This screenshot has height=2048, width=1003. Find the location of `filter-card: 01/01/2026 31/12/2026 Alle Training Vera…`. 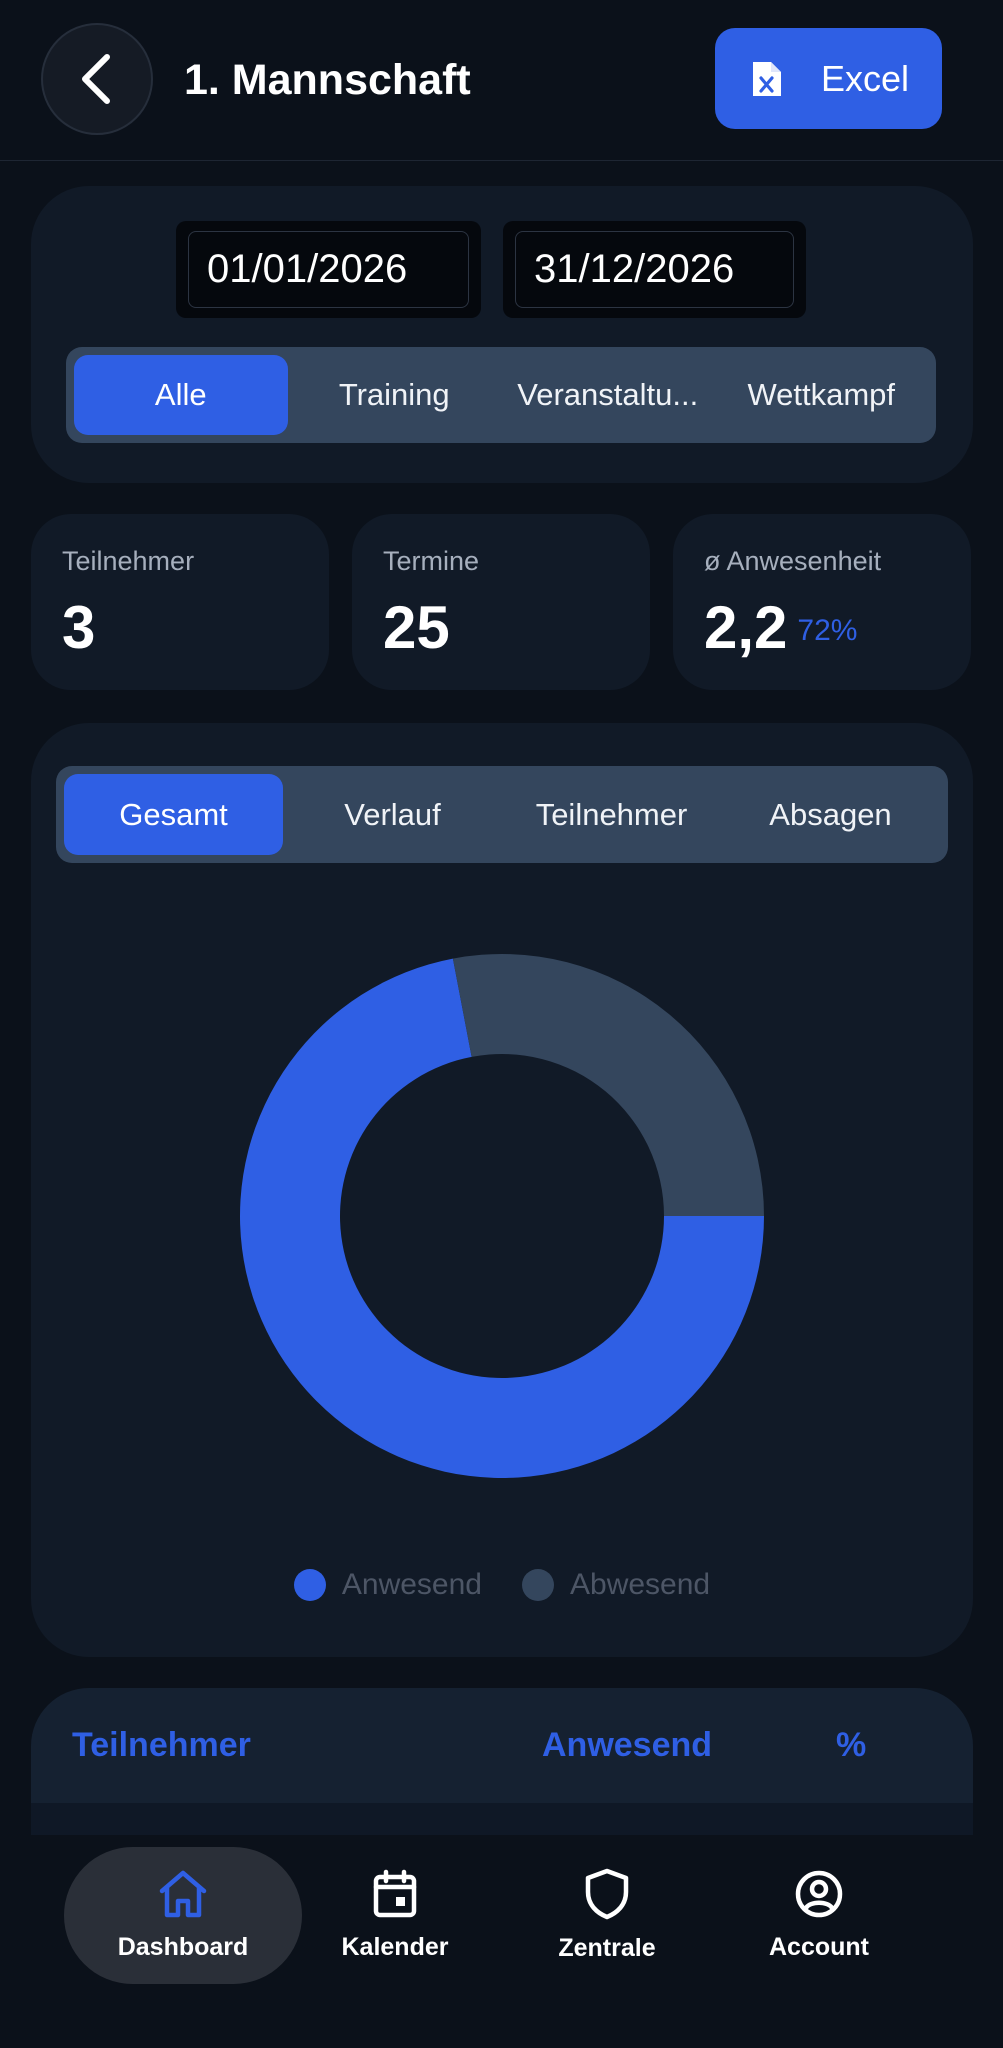

filter-card: 01/01/2026 31/12/2026 Alle Training Vera… is located at coordinates (502, 334).